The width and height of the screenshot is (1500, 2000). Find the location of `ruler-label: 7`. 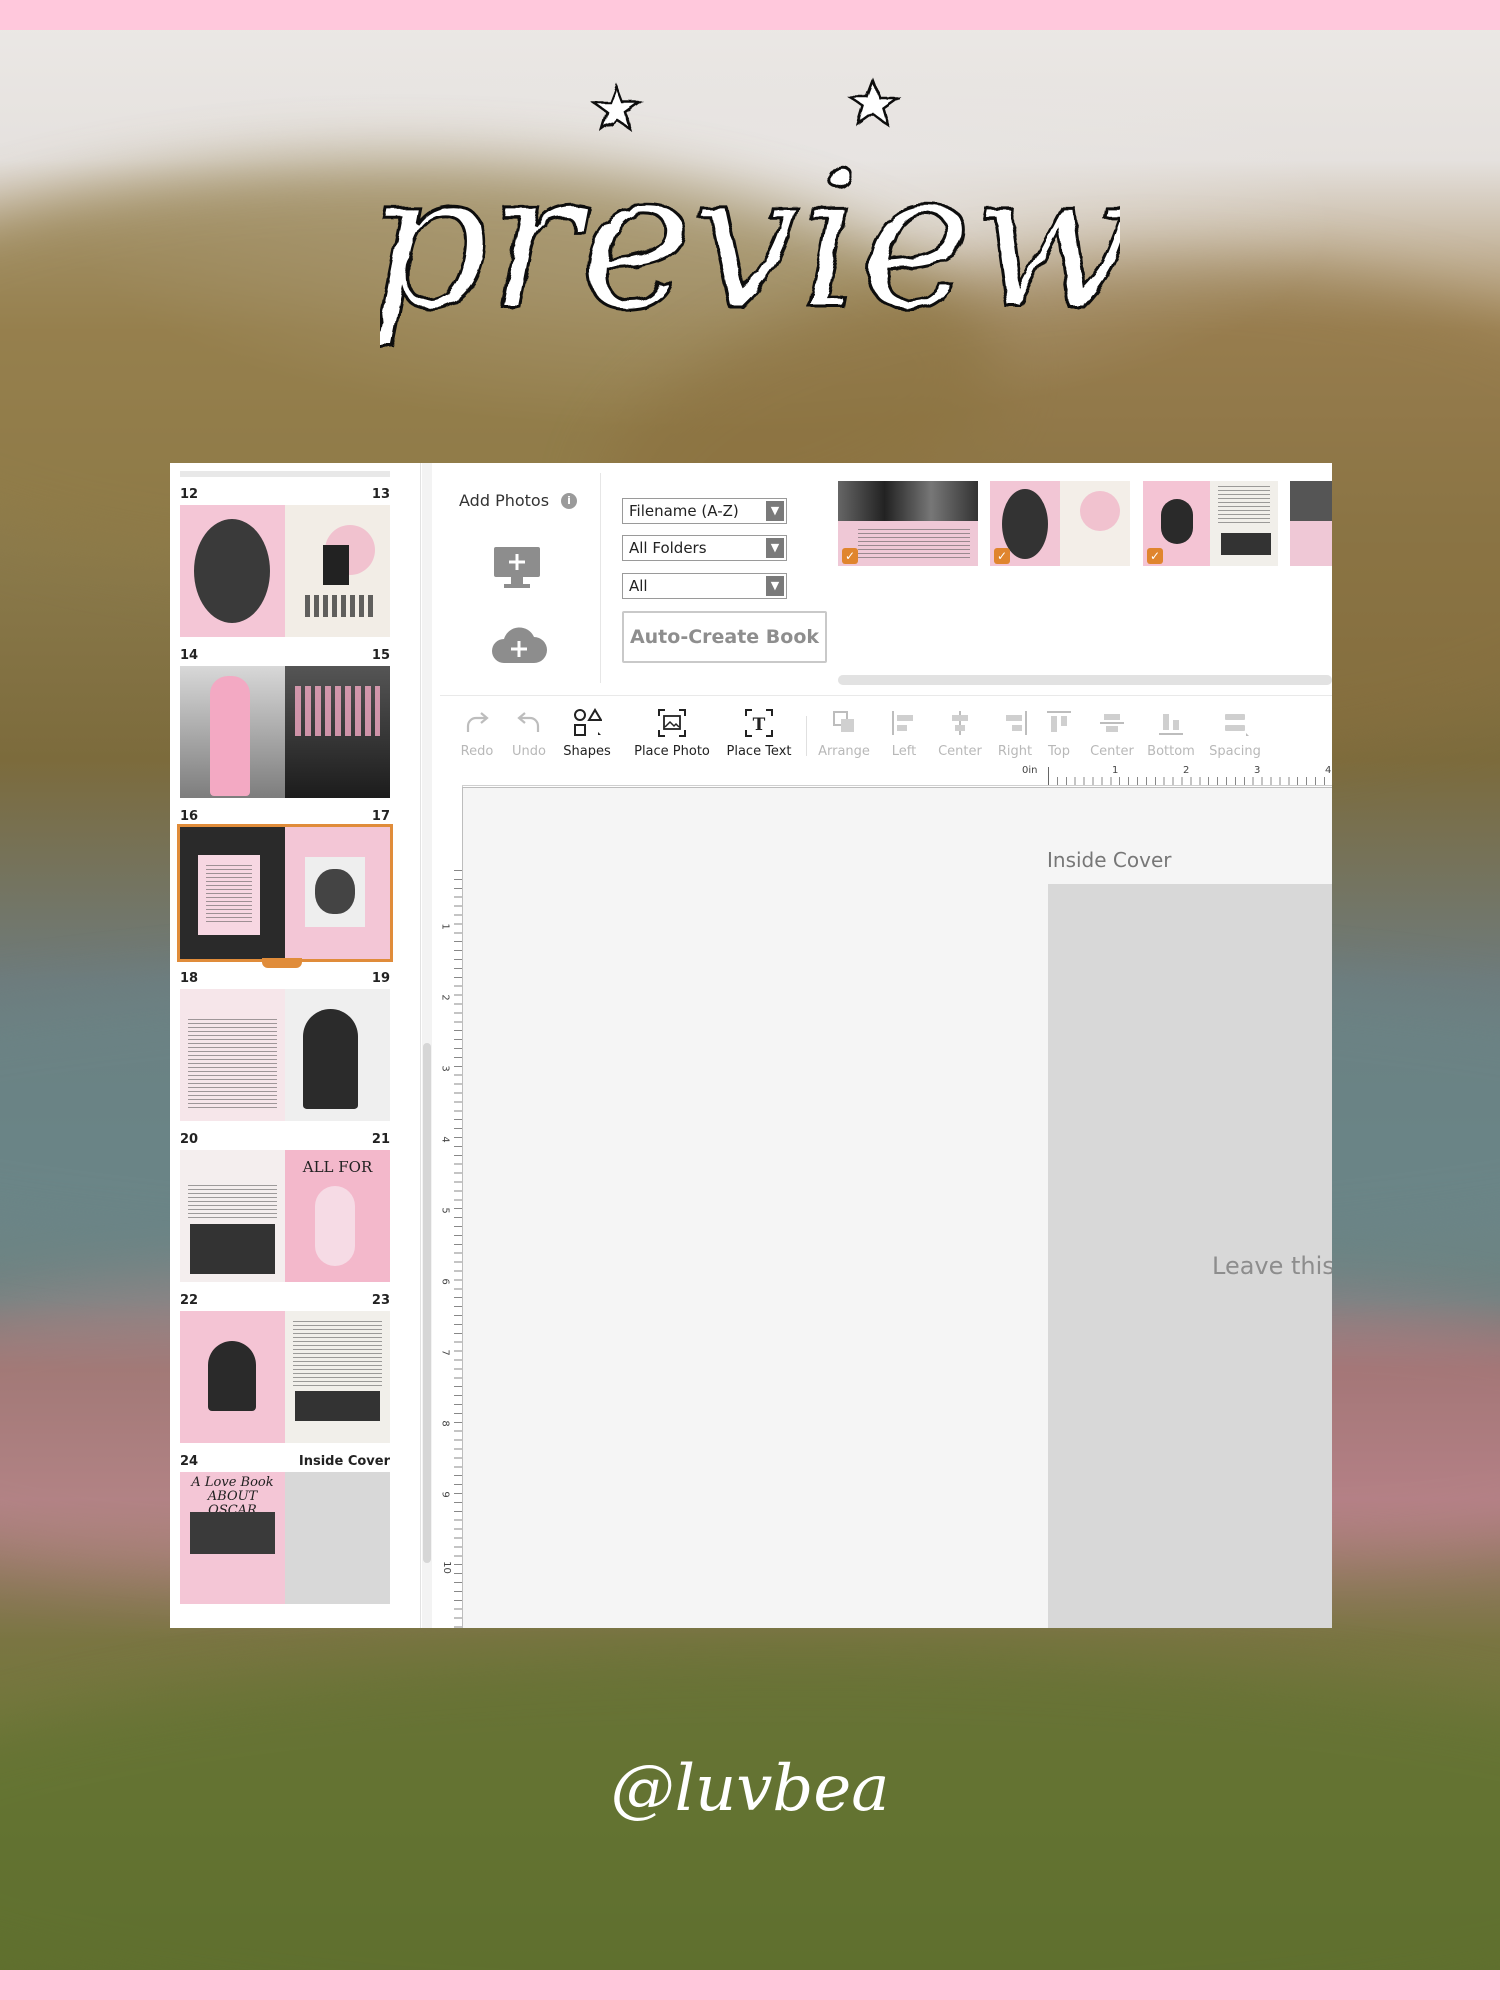

ruler-label: 7 is located at coordinates (445, 1352).